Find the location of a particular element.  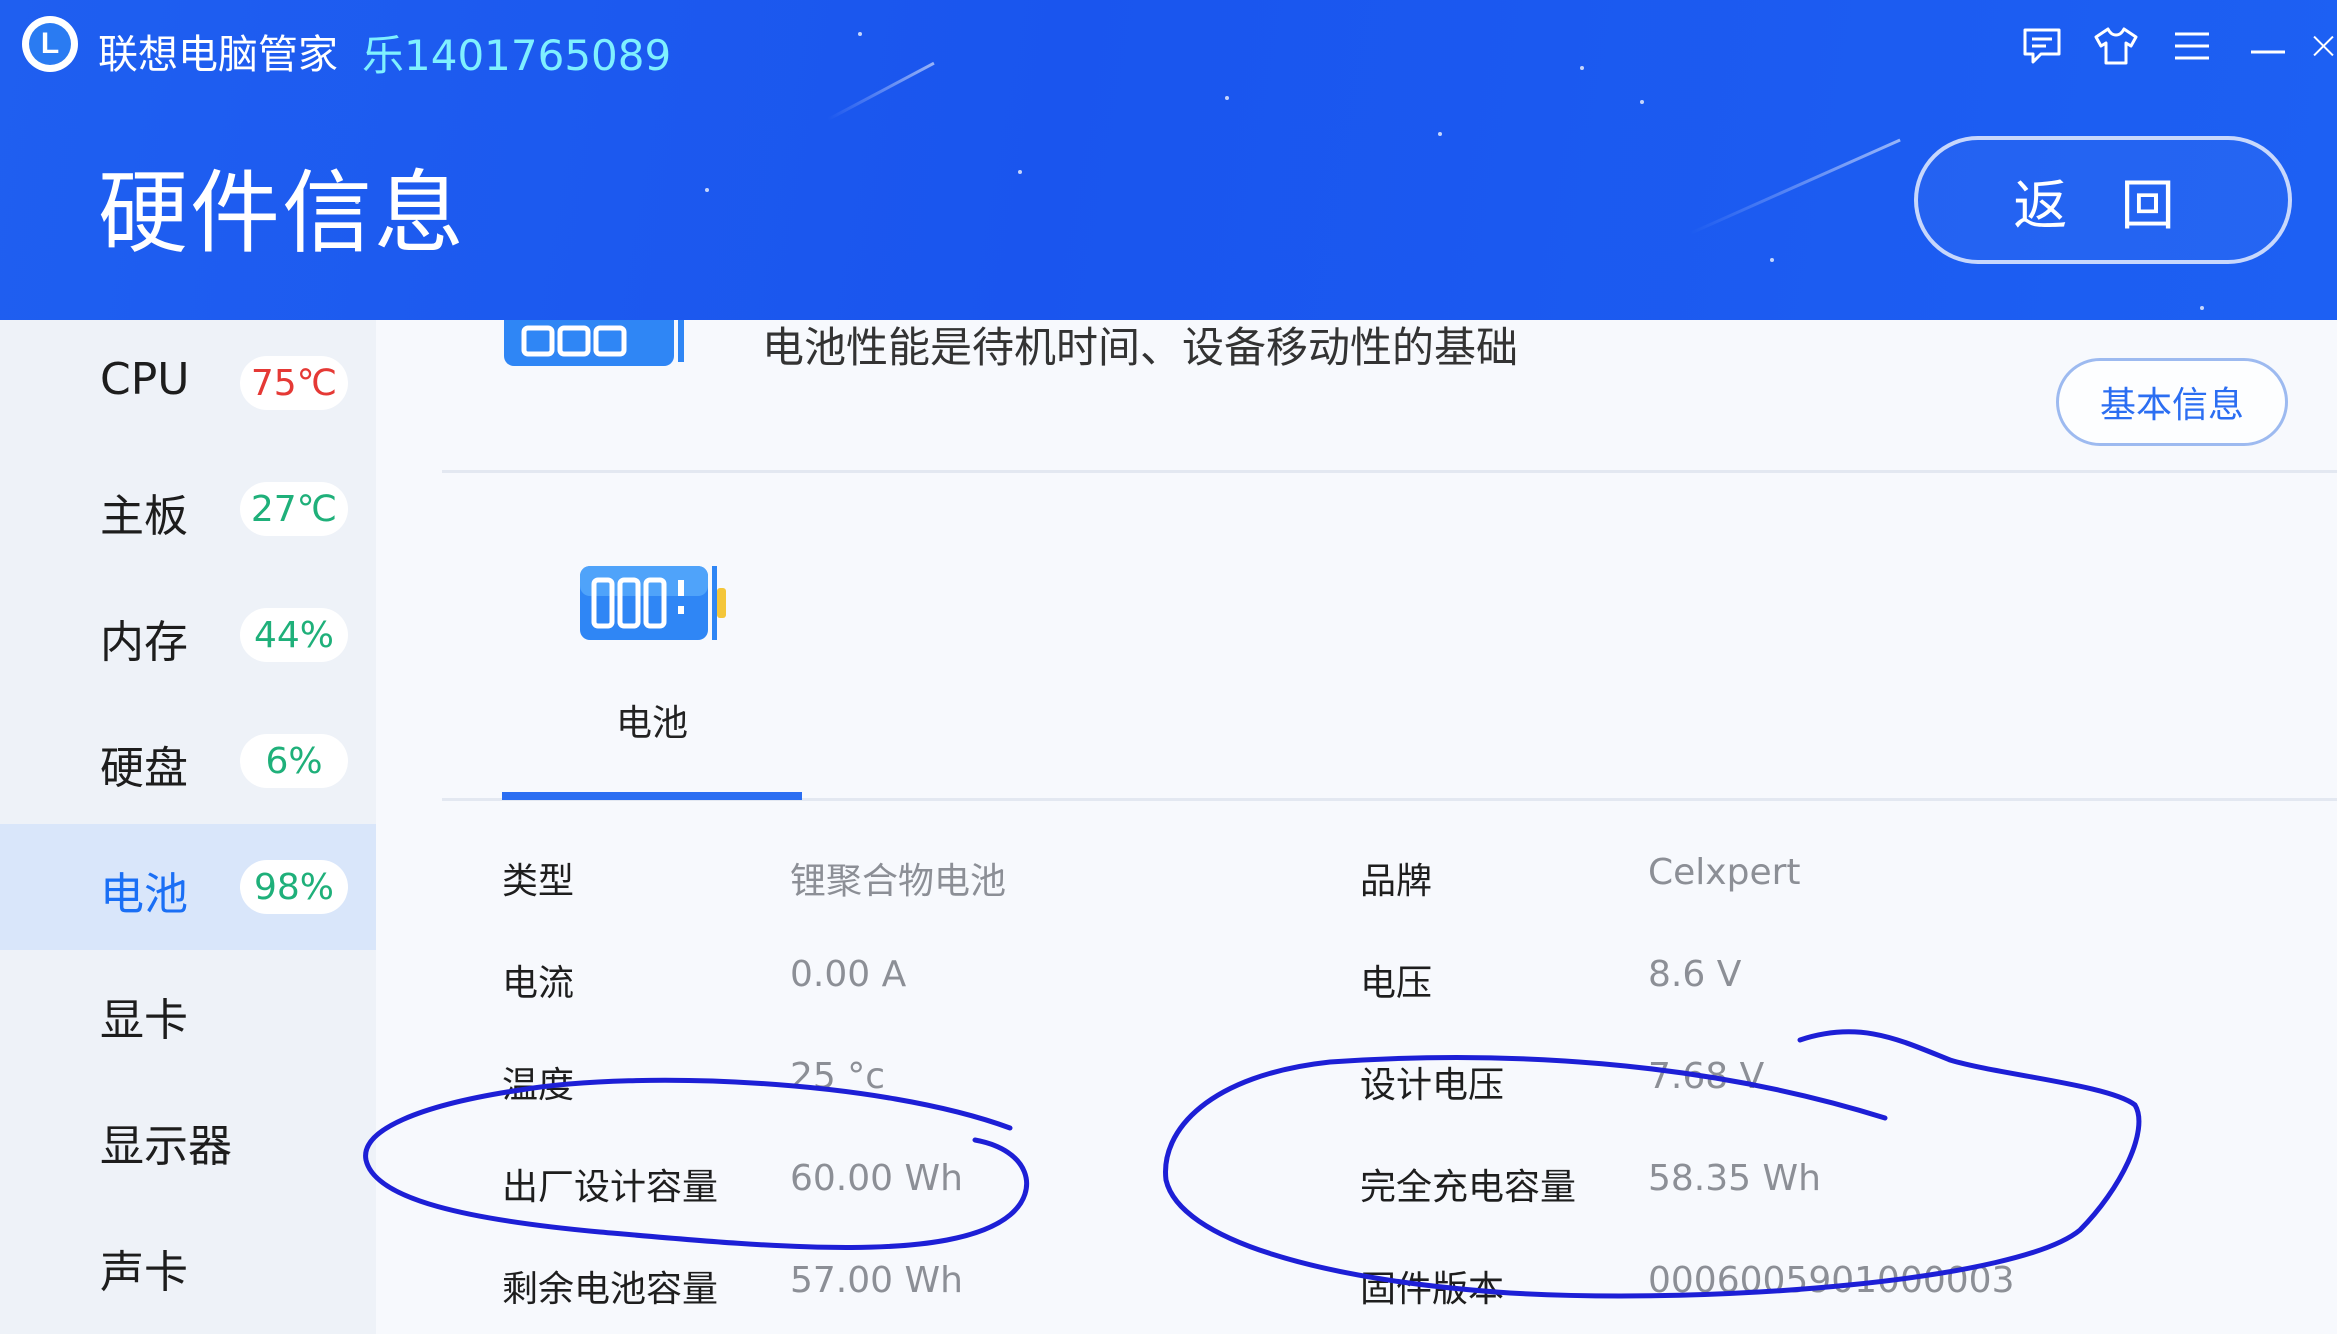

divider is located at coordinates (1389, 471).